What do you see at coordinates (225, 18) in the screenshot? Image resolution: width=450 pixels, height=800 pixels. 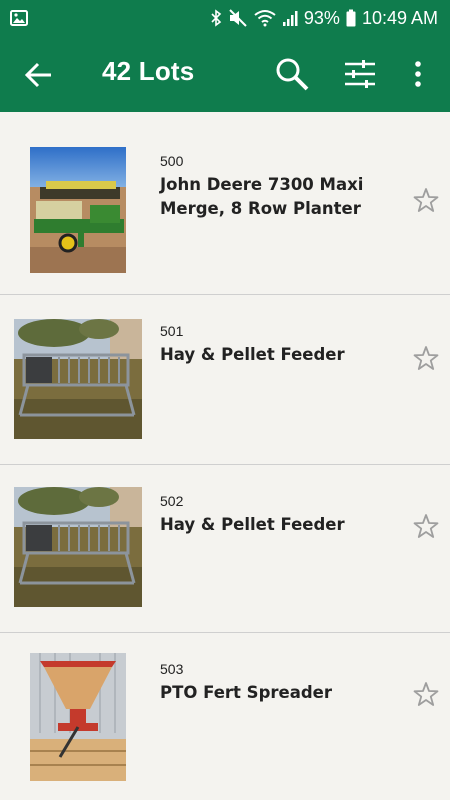 I see `status-bar: 93% 10:49 AM` at bounding box center [225, 18].